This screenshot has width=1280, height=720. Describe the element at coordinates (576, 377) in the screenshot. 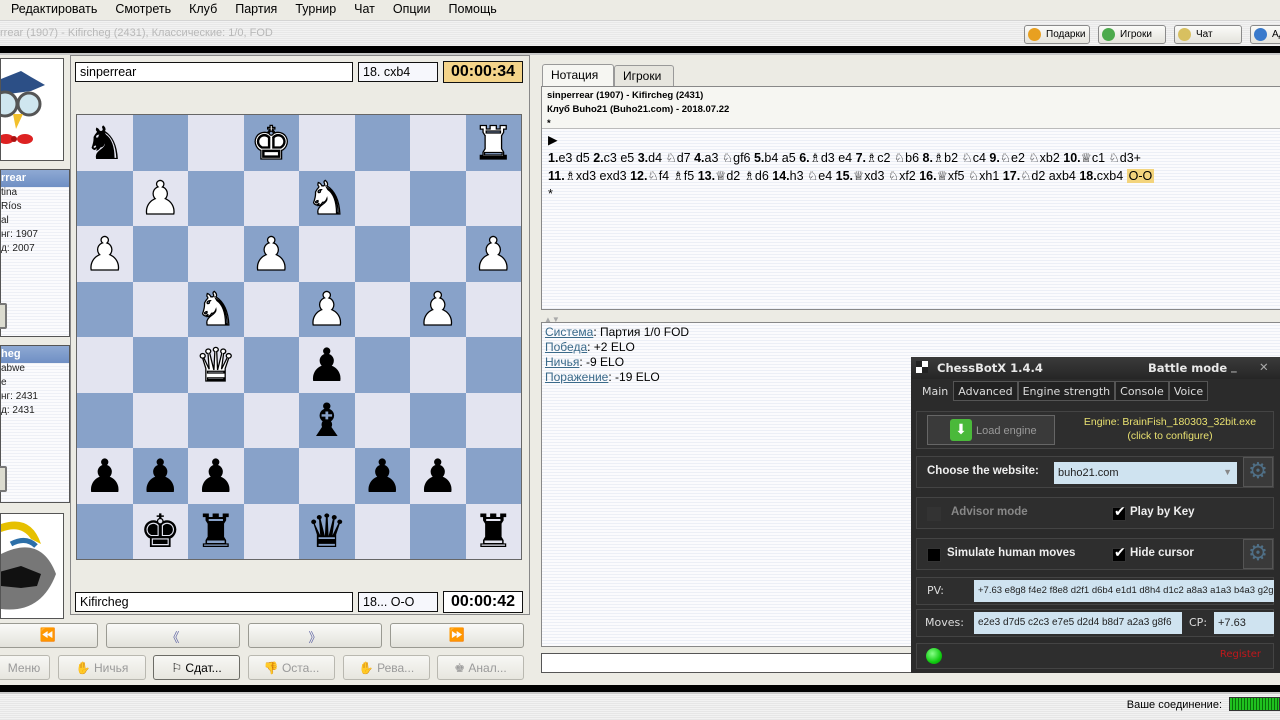

I see `info-link: Поражение` at that location.